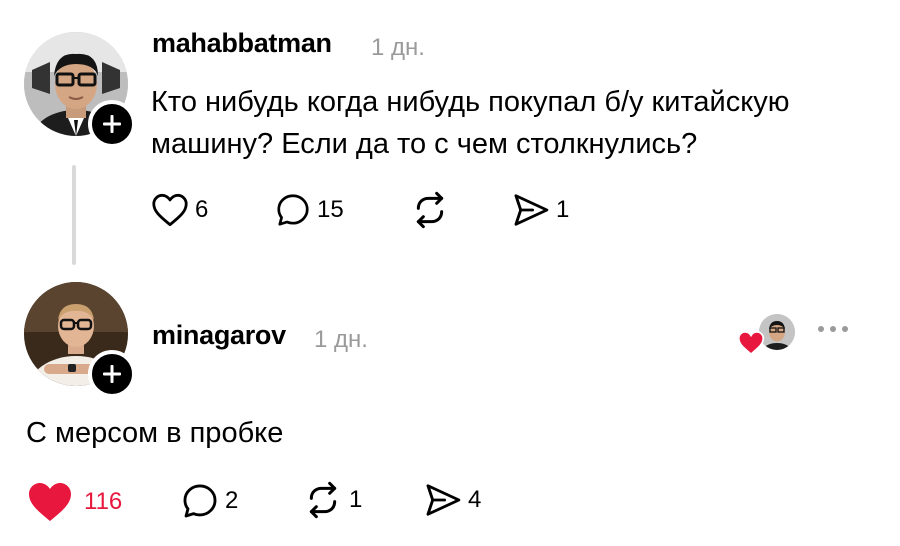 This screenshot has width=900, height=546. I want to click on follow-plus-button-reply, so click(112, 374).